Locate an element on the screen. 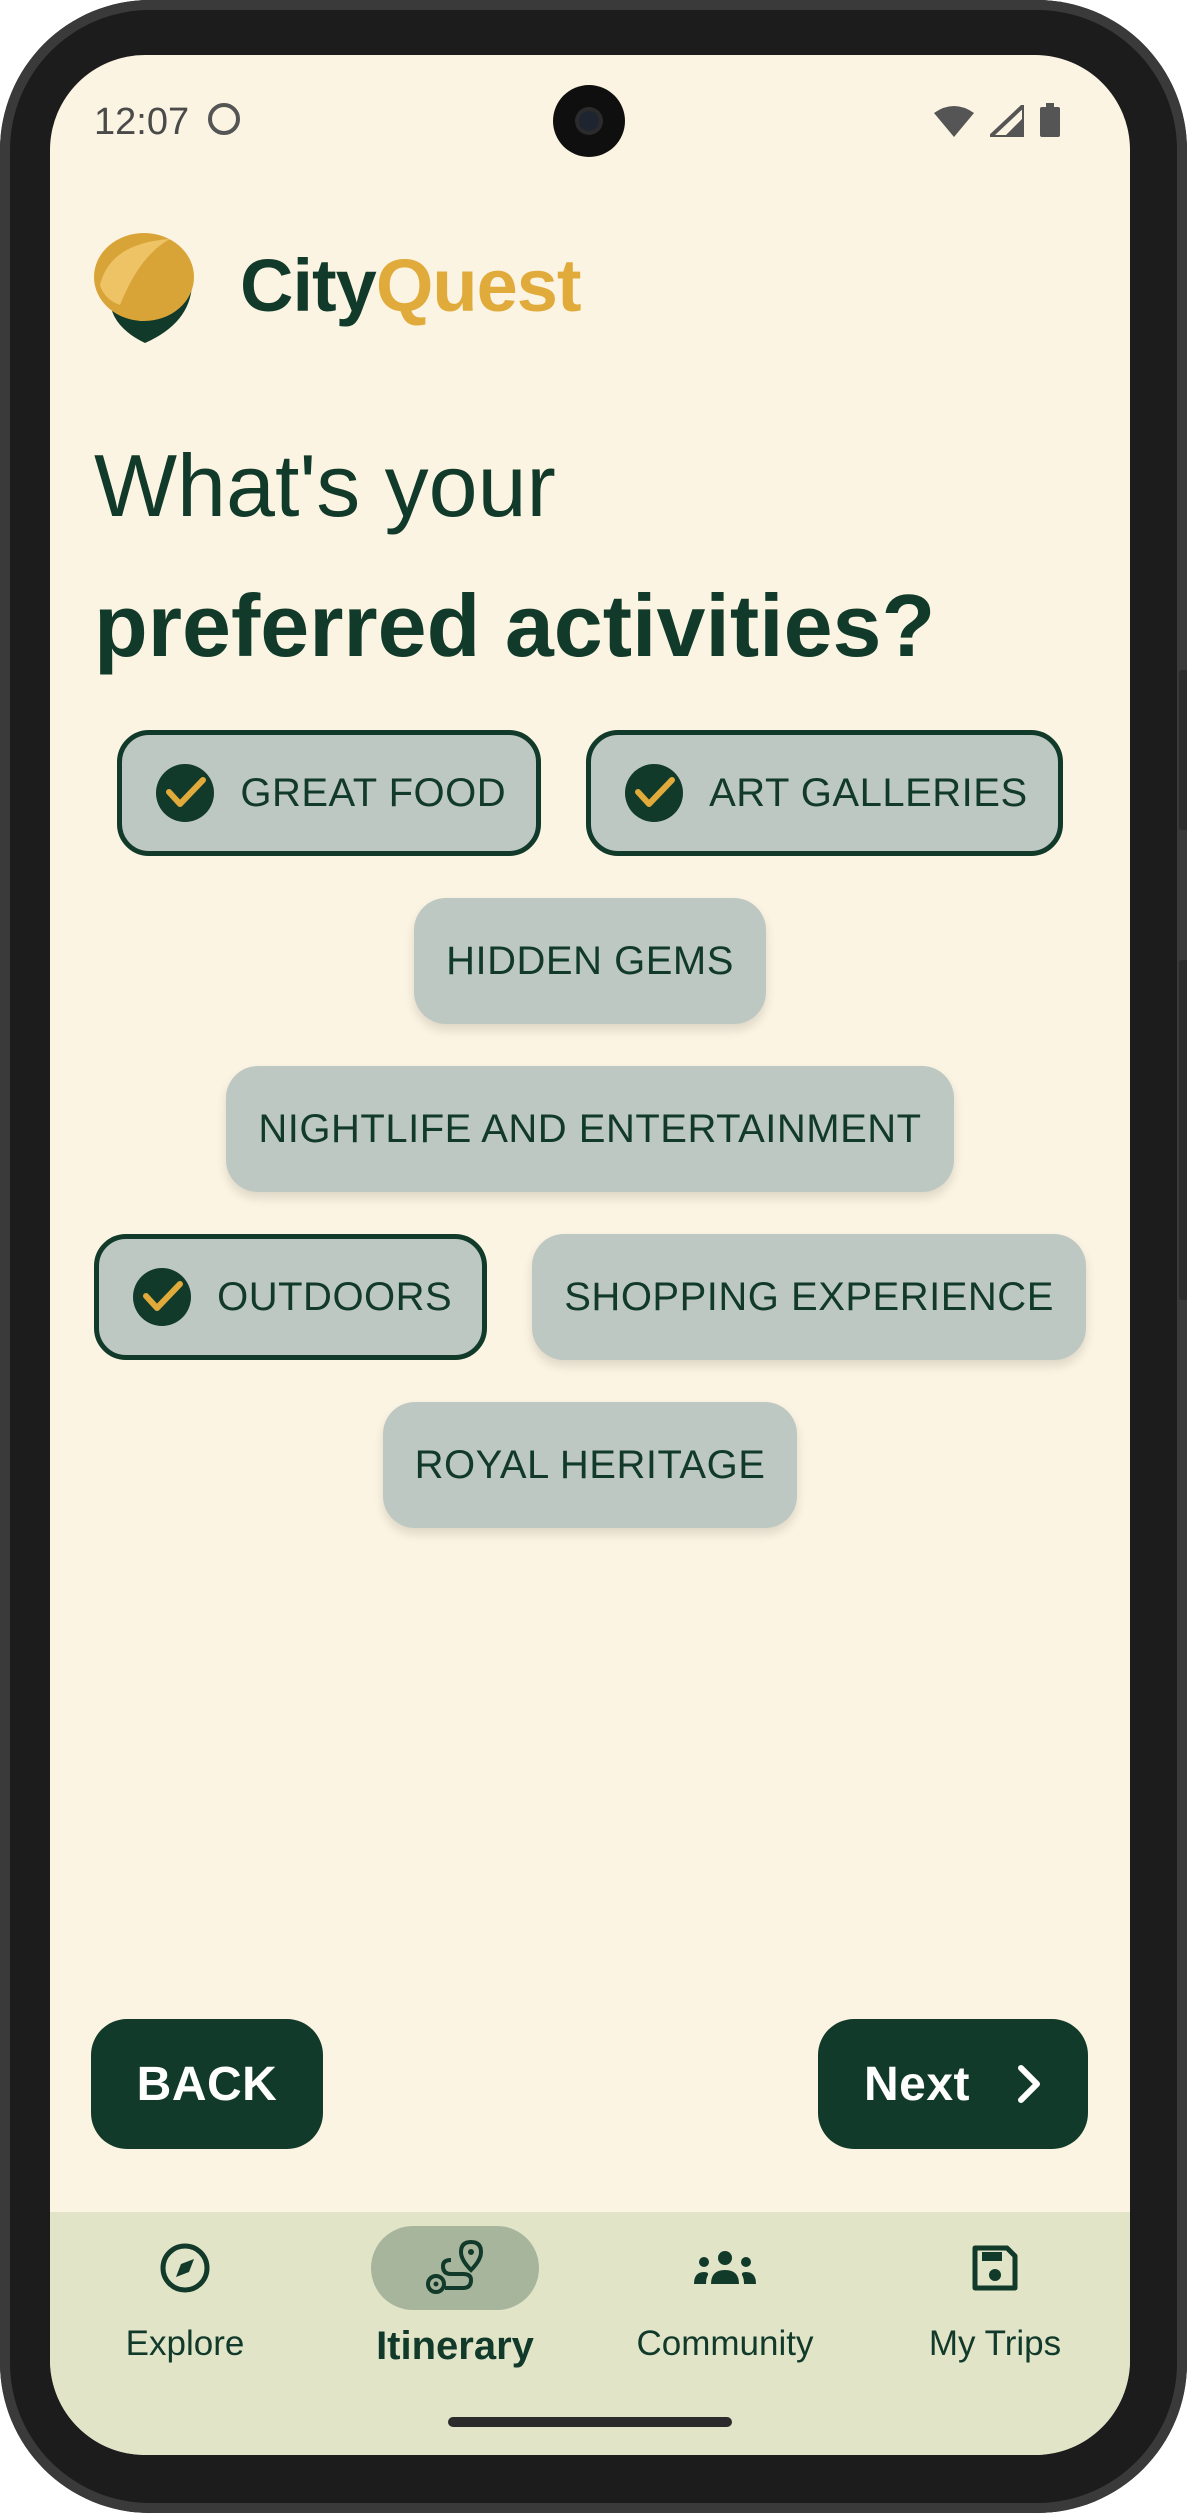 The width and height of the screenshot is (1187, 2513). chip-label: ART GALLERIES is located at coordinates (868, 792).